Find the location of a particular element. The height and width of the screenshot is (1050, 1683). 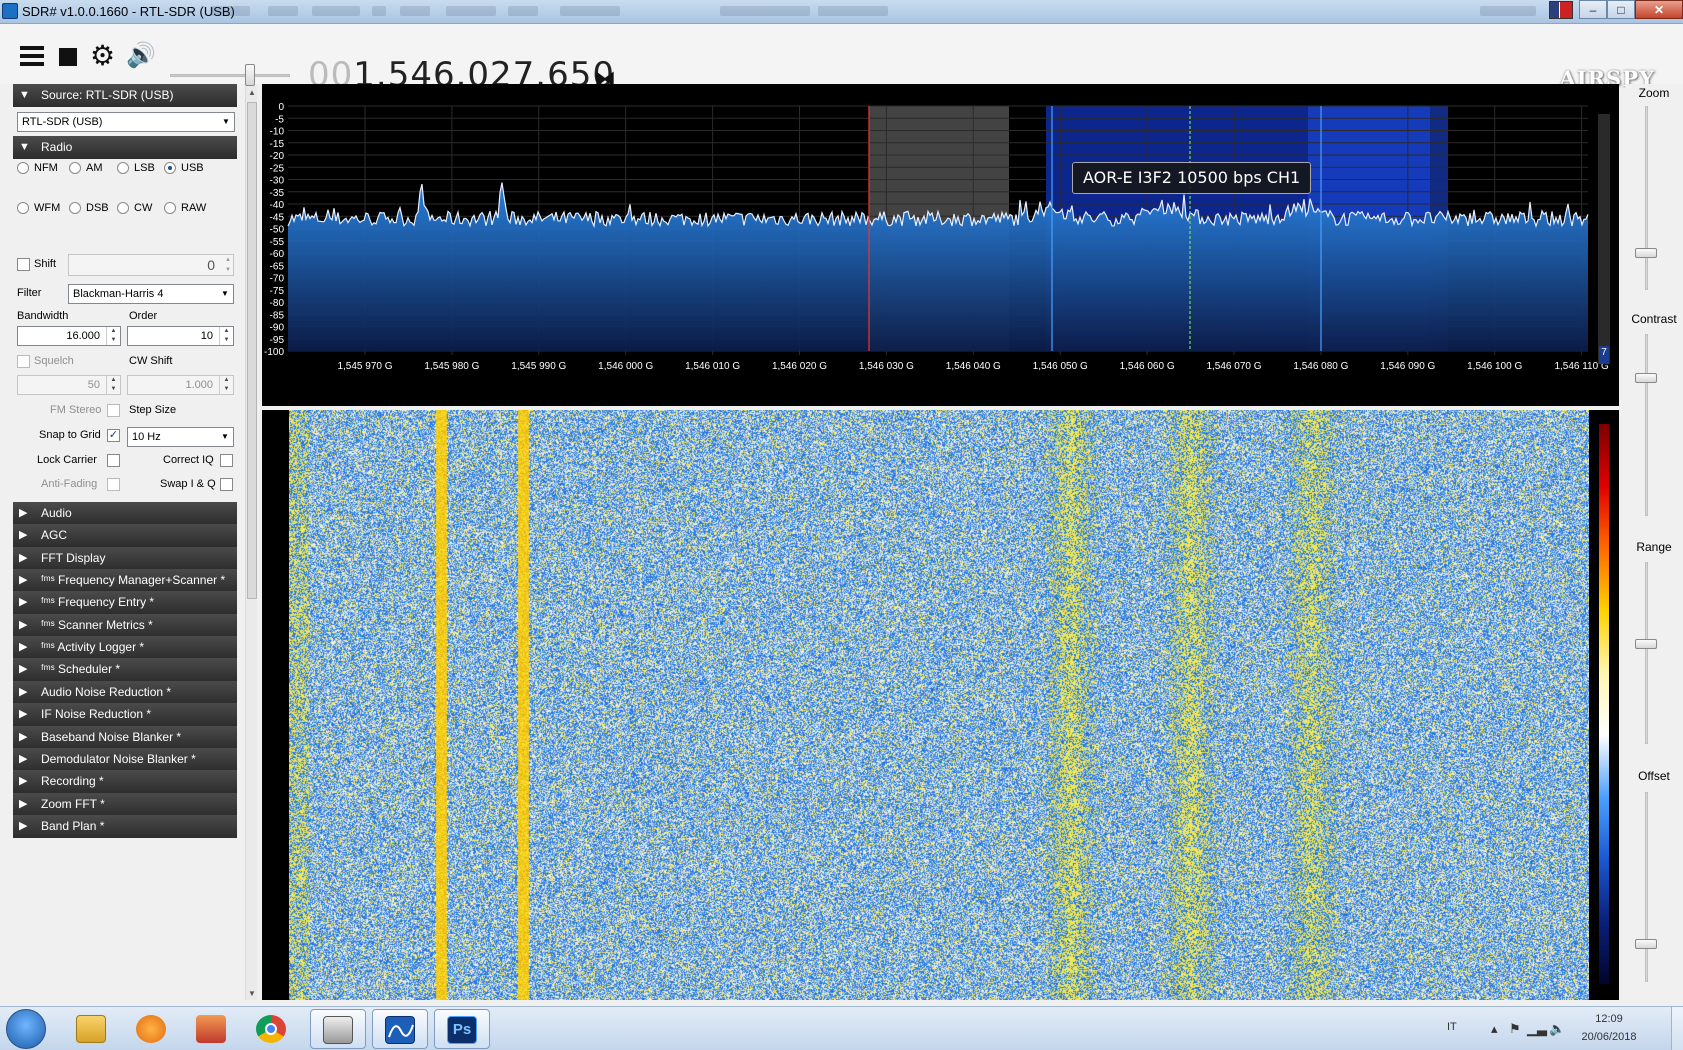

panel-header-plugin: ▶ AGC is located at coordinates (125, 536).